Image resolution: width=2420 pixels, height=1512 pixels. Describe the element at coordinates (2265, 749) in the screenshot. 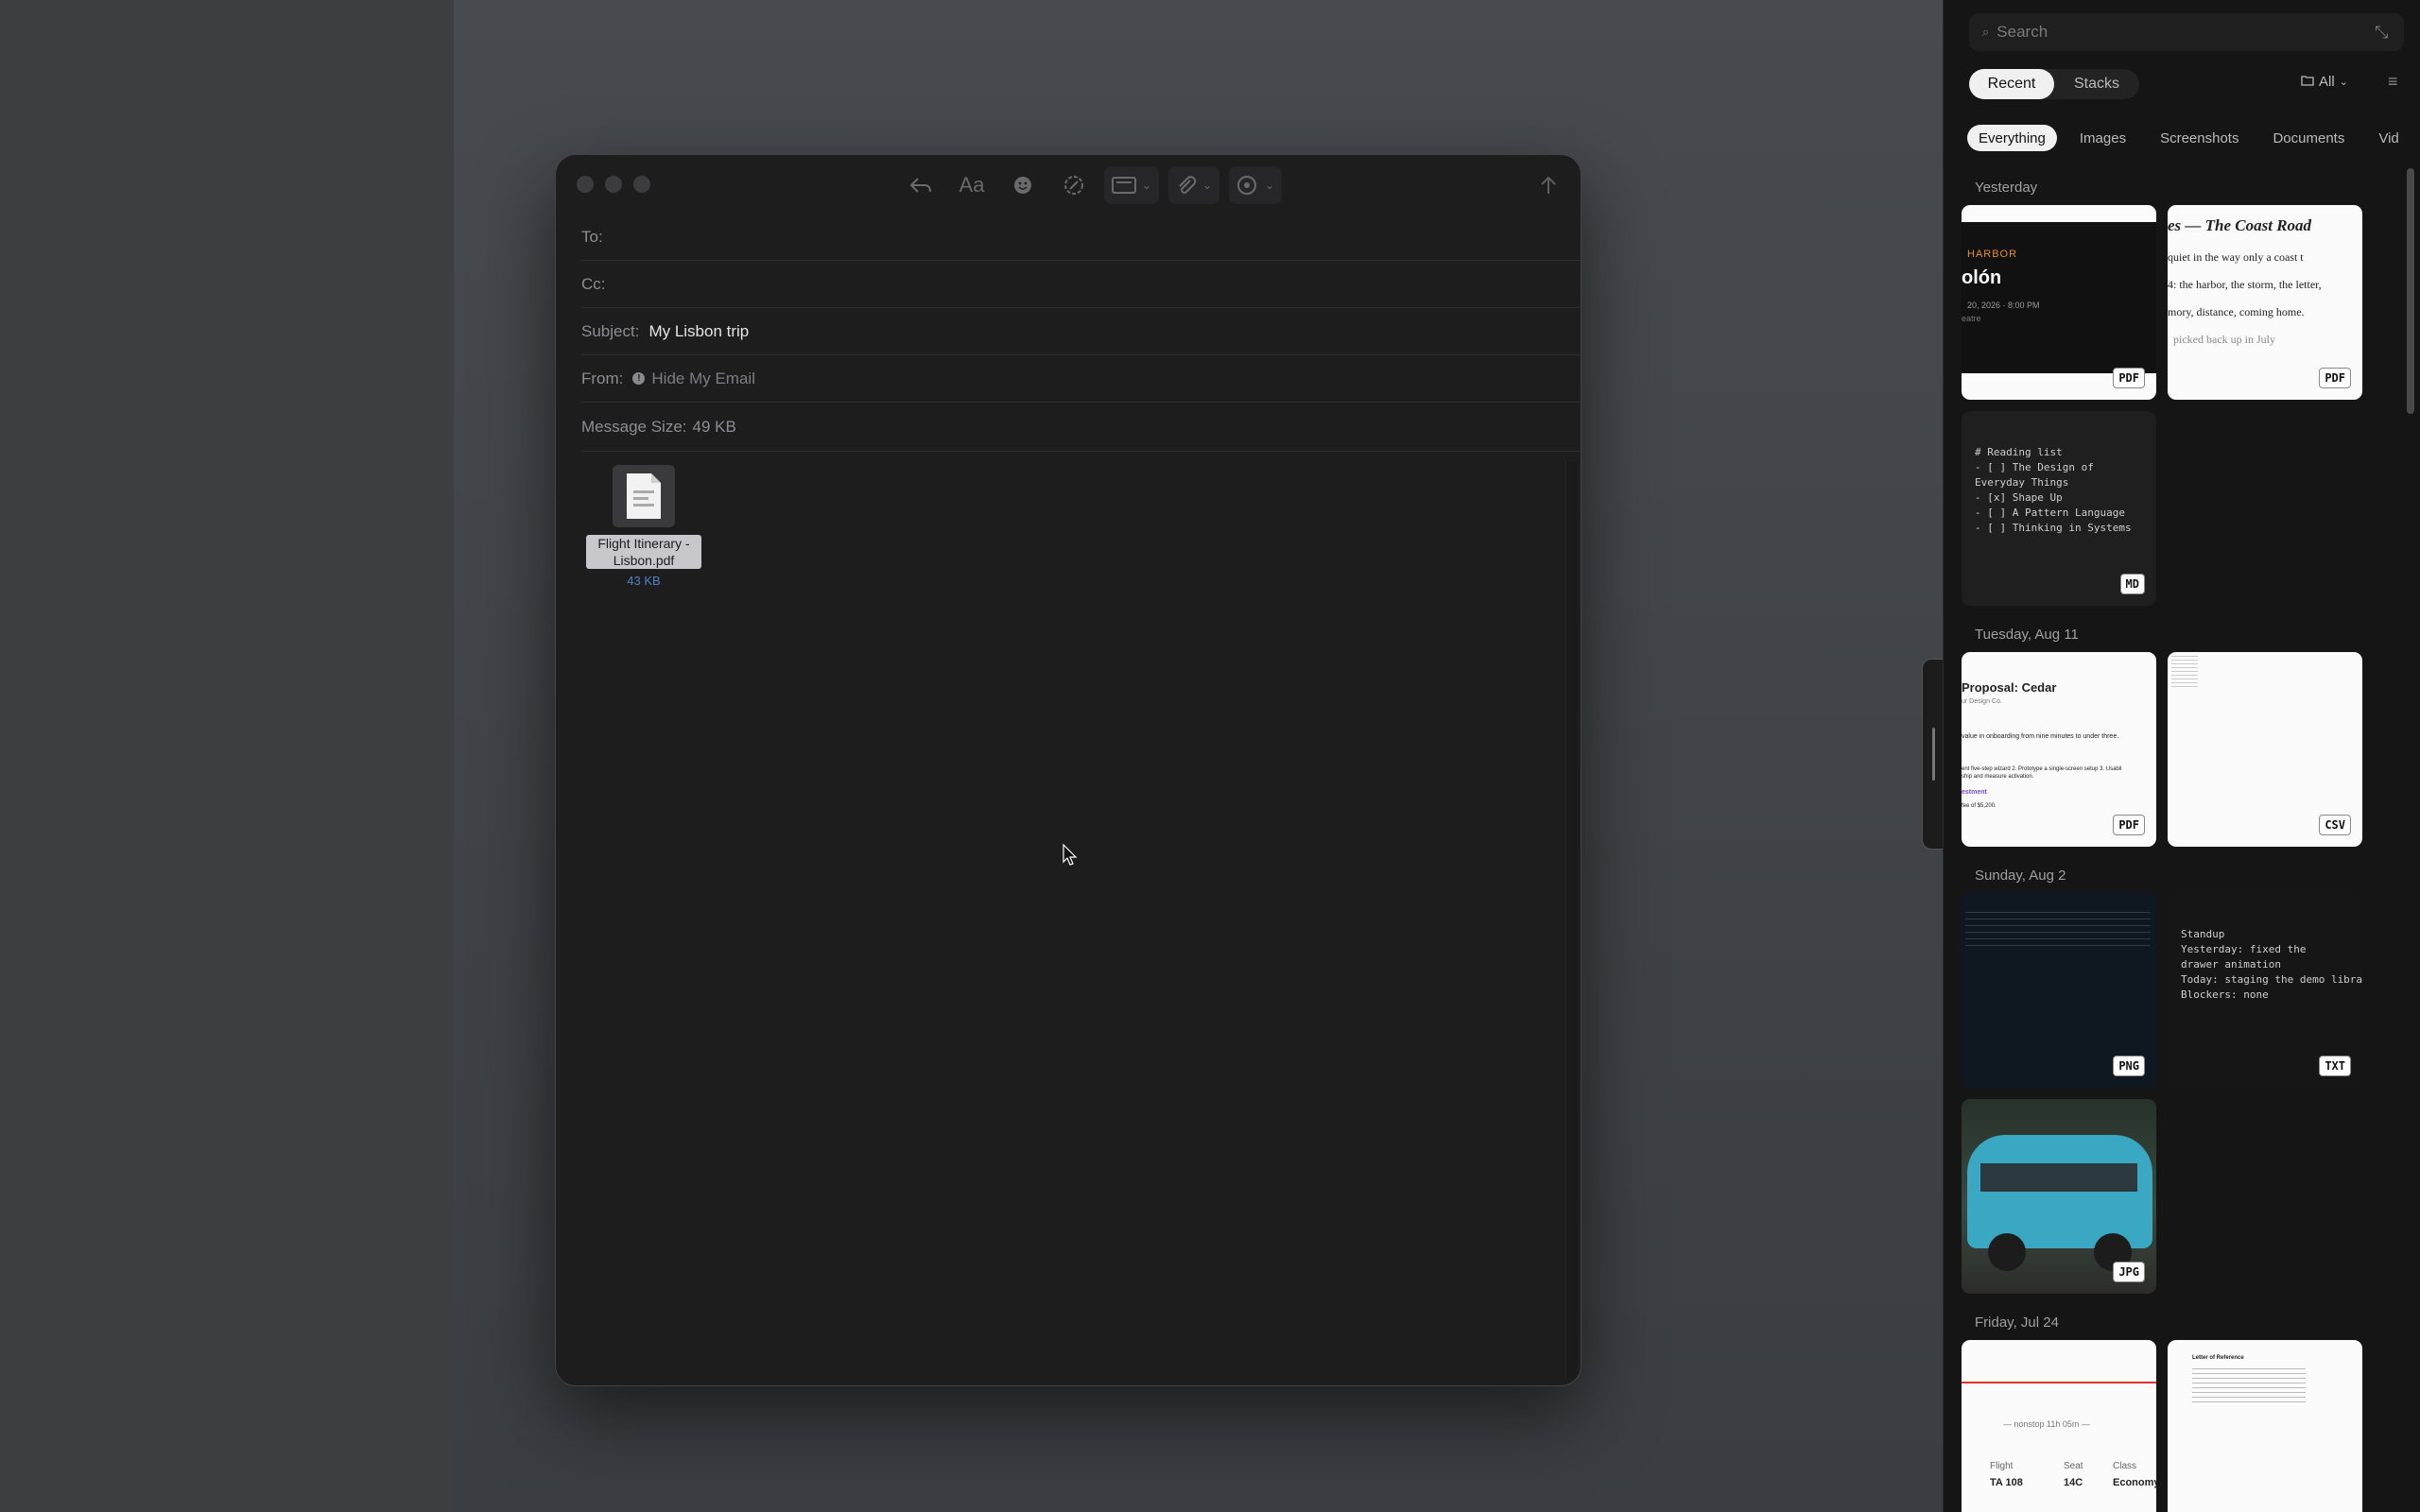

I see `file-card-table-csv: CSV` at that location.